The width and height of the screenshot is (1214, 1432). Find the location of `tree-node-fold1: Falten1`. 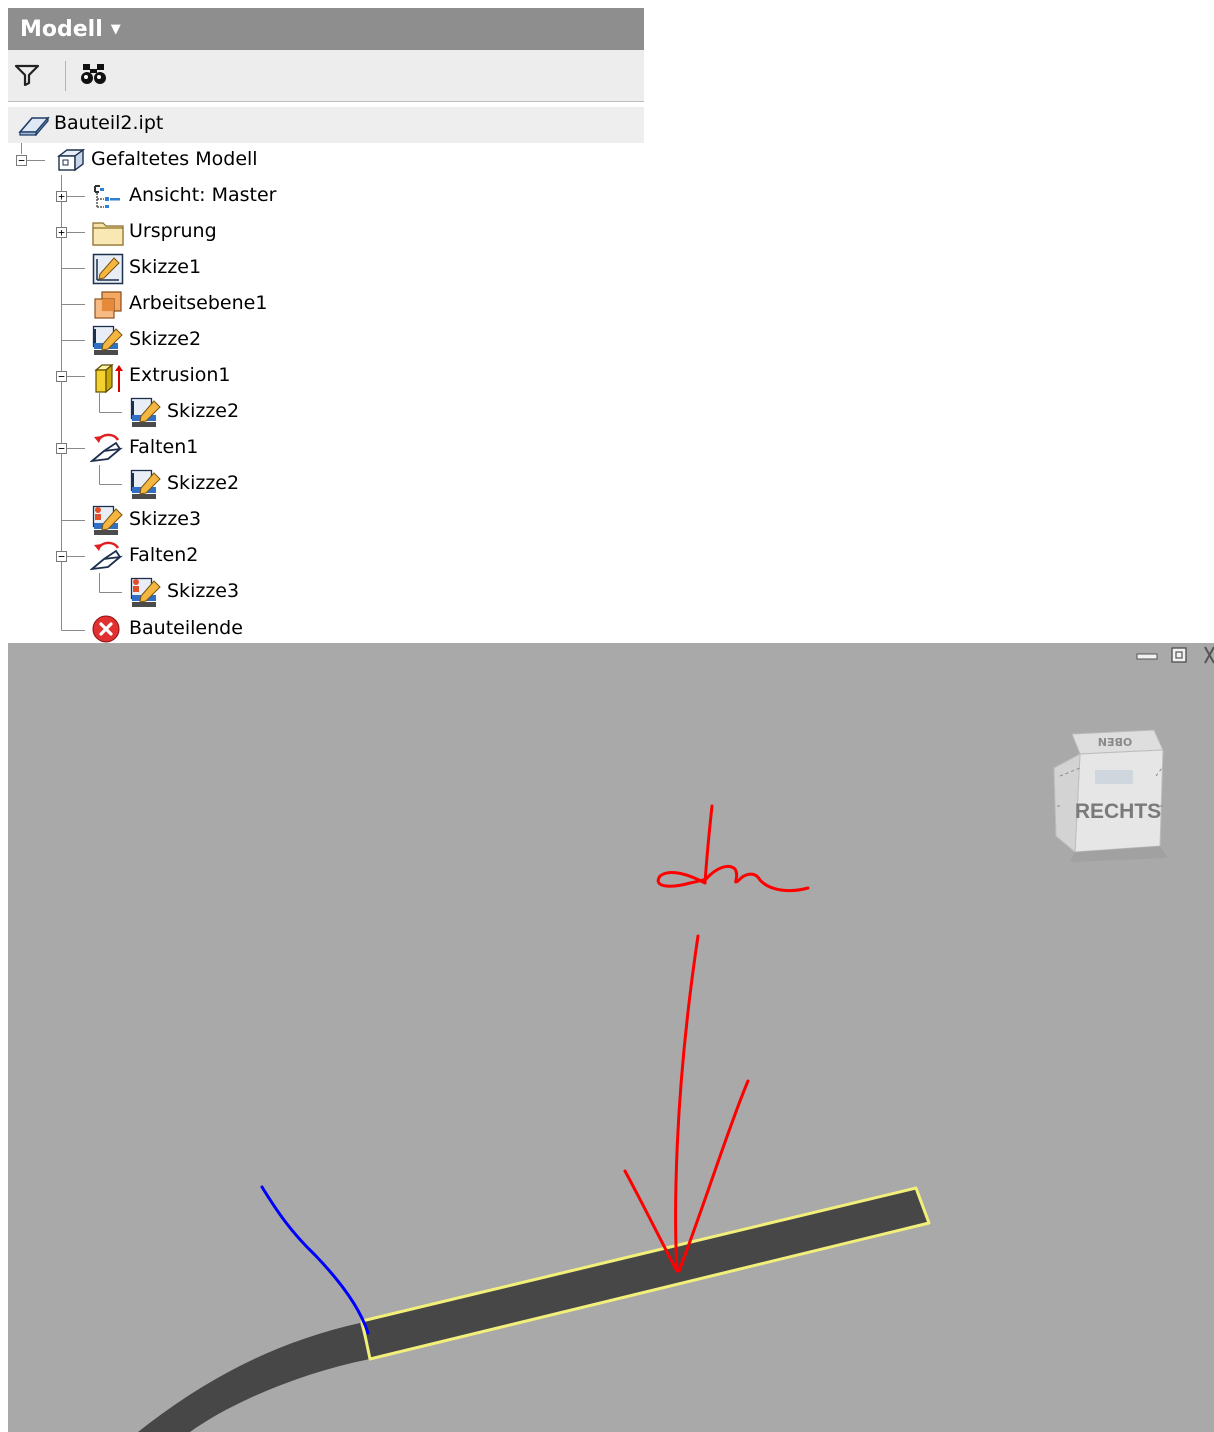

tree-node-fold1: Falten1 is located at coordinates (163, 447).